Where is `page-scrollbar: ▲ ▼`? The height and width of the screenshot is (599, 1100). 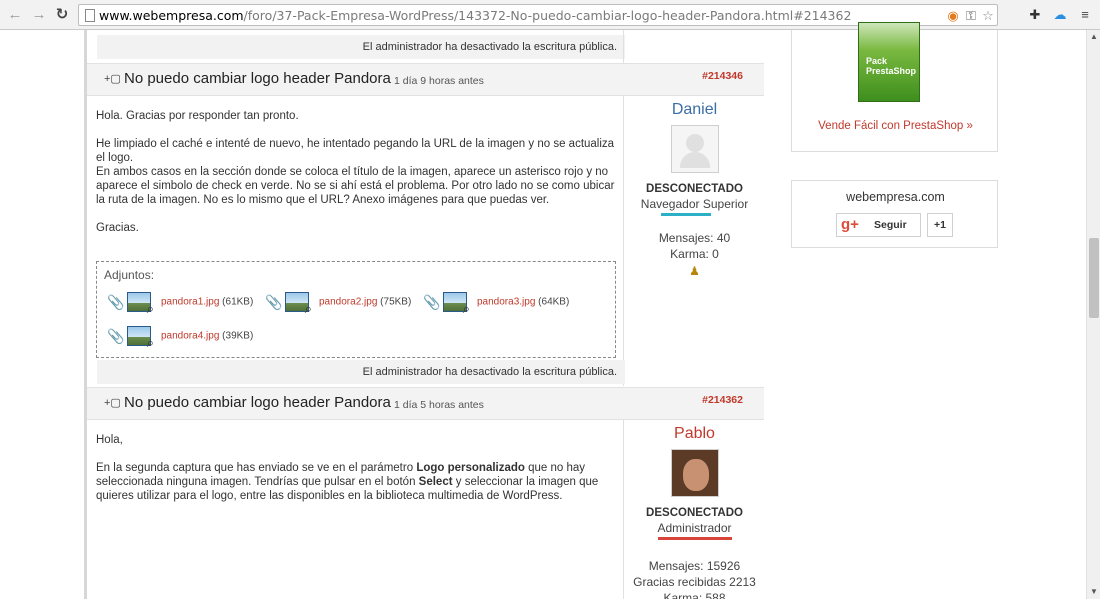 page-scrollbar: ▲ ▼ is located at coordinates (1093, 314).